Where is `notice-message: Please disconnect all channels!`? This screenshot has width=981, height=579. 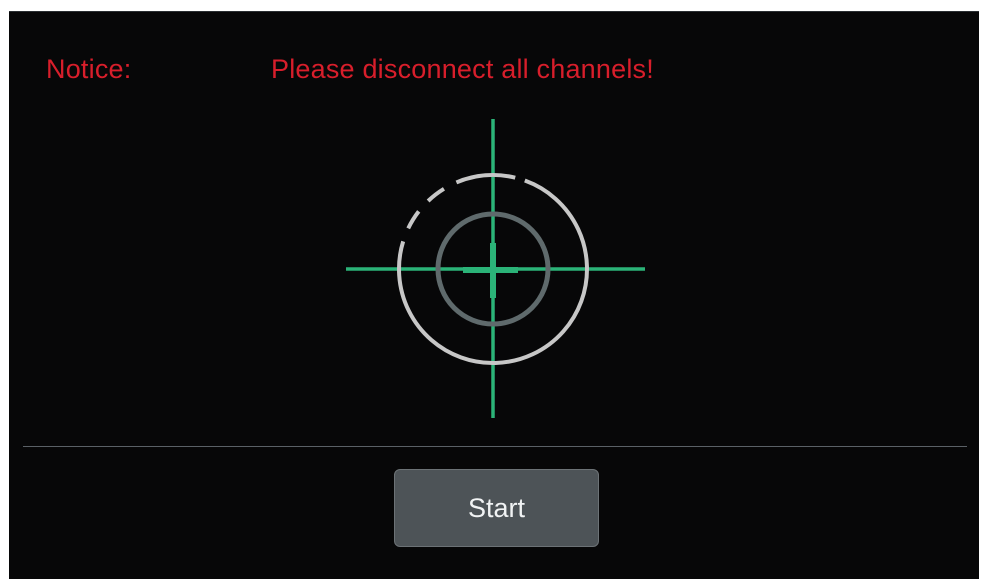 notice-message: Please disconnect all channels! is located at coordinates (462, 69).